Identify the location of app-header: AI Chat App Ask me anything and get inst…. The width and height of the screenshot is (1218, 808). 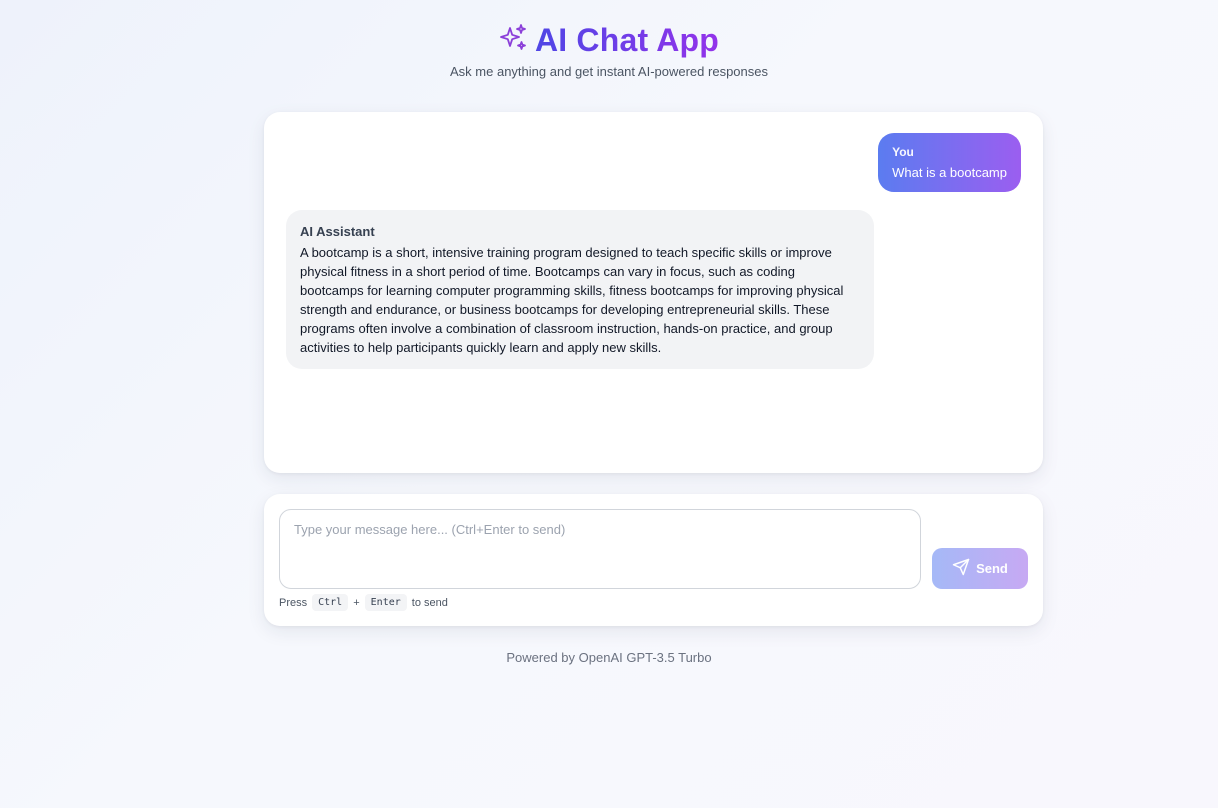
(609, 50).